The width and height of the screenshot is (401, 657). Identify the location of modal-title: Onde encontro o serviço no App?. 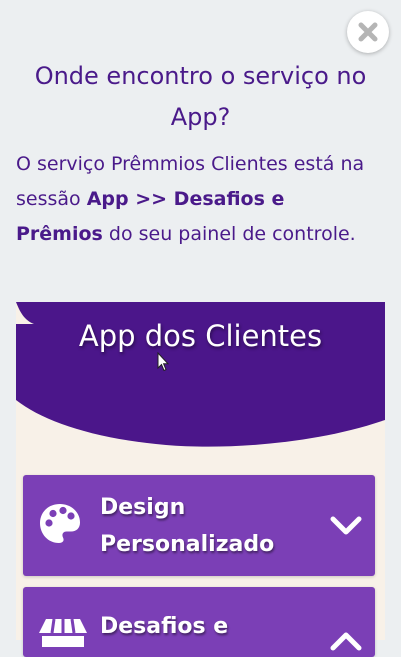
(200, 96).